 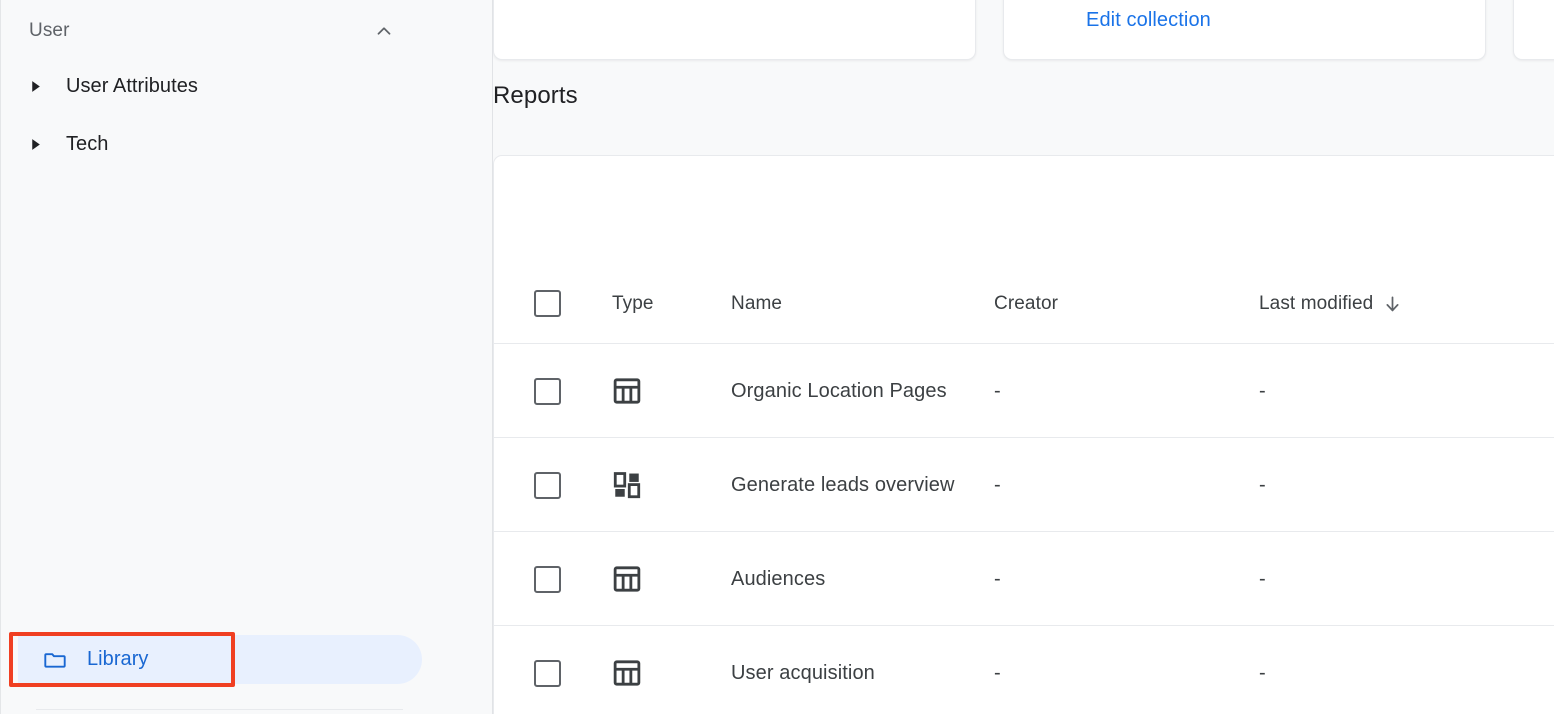 What do you see at coordinates (633, 304) in the screenshot?
I see `column-header-type: Type` at bounding box center [633, 304].